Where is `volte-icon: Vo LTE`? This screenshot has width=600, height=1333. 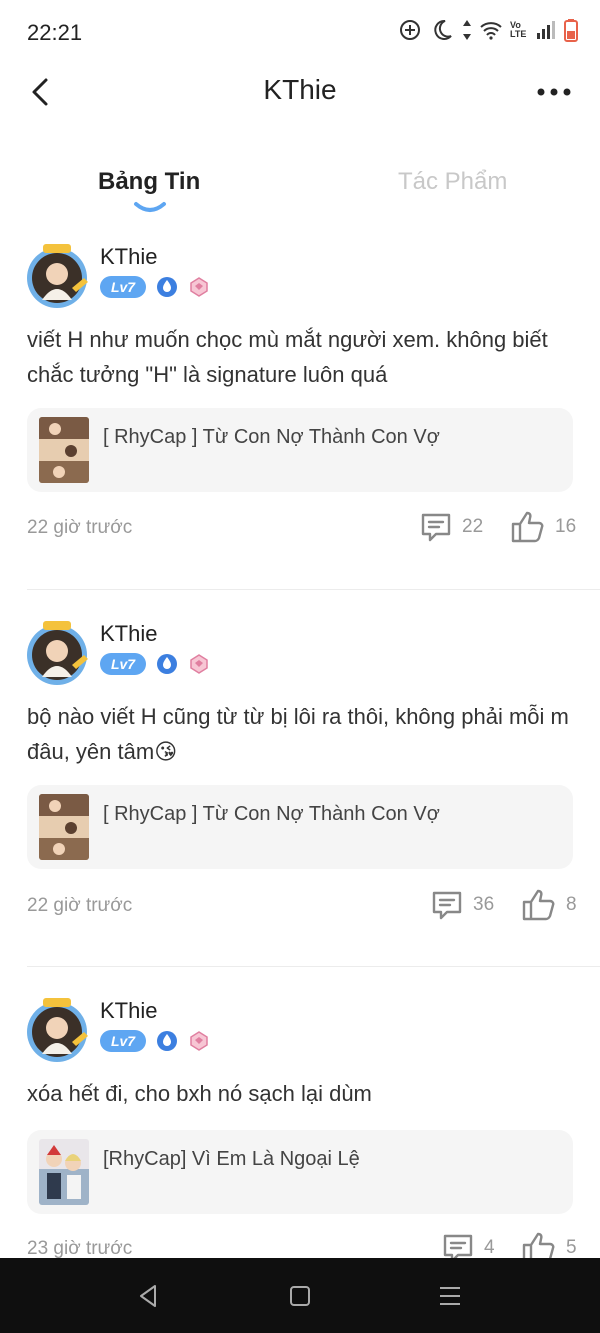
volte-icon: Vo LTE is located at coordinates (518, 29).